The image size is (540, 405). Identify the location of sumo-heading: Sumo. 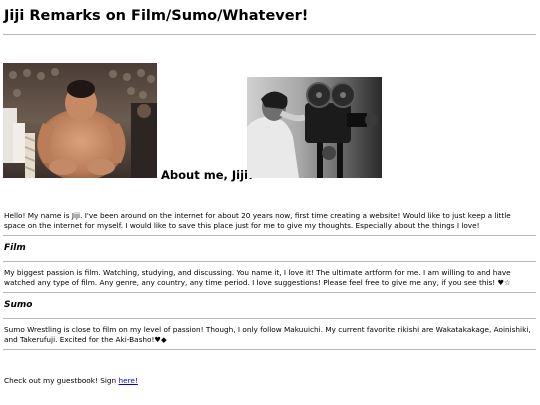
(18, 305).